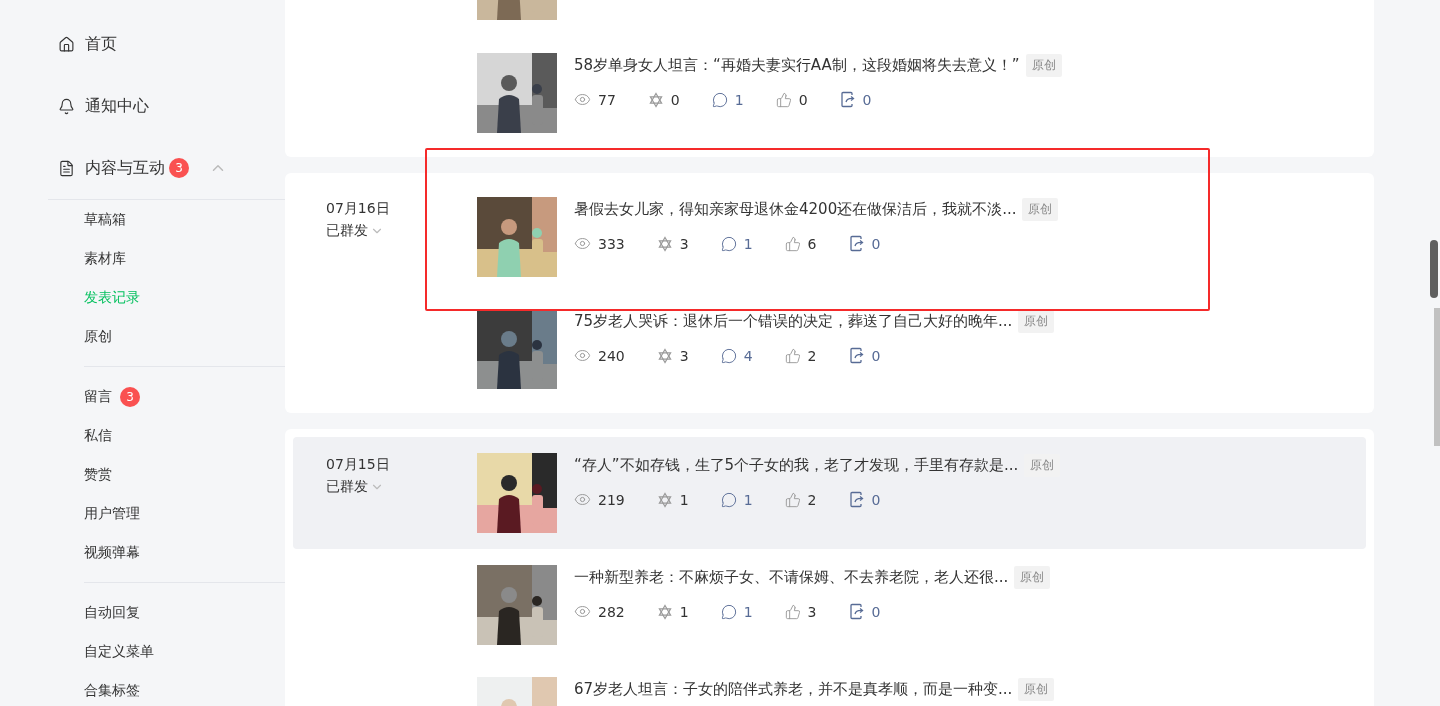  What do you see at coordinates (812, 243) in the screenshot?
I see `like-count: 6` at bounding box center [812, 243].